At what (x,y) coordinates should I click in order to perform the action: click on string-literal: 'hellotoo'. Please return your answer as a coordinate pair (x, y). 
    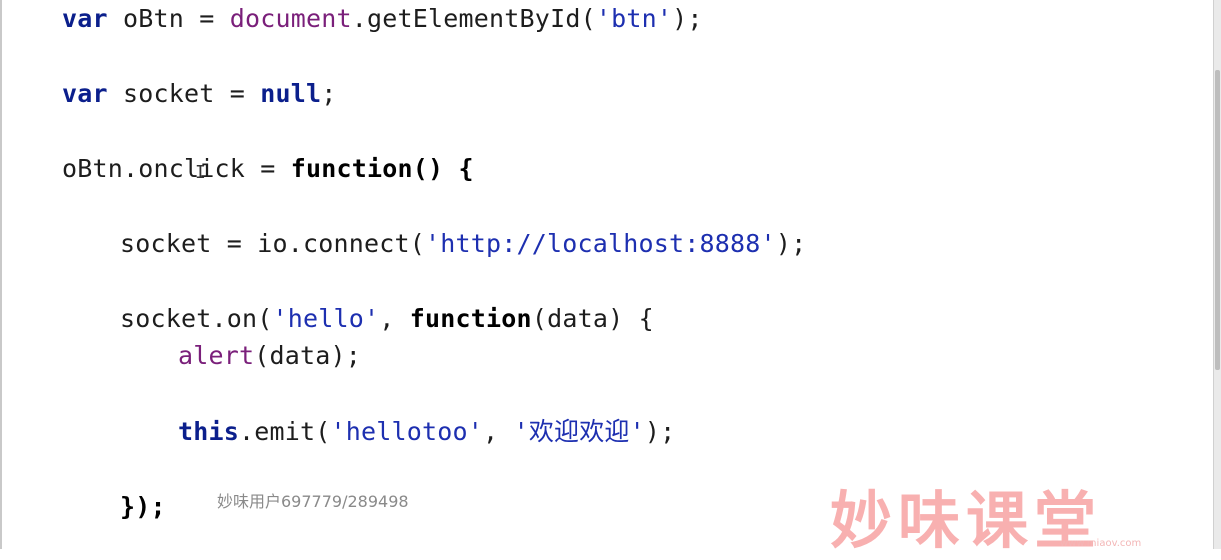
    Looking at the image, I should click on (407, 431).